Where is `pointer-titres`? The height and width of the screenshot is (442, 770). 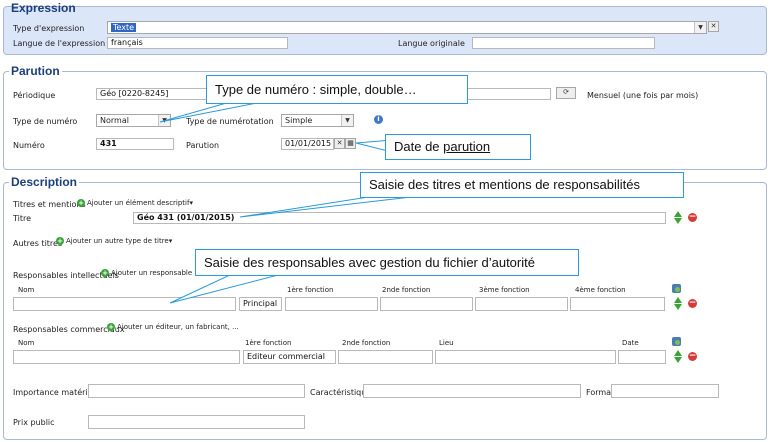 pointer-titres is located at coordinates (330, 206).